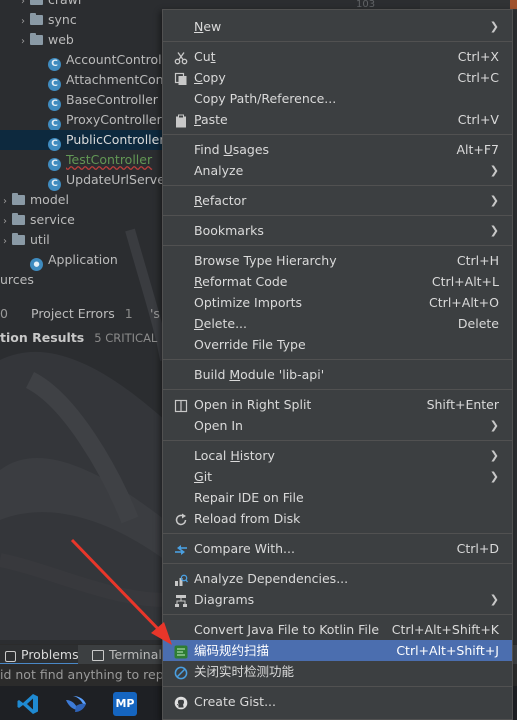 The height and width of the screenshot is (720, 517). I want to click on tree-item-web: › web, so click(45, 40).